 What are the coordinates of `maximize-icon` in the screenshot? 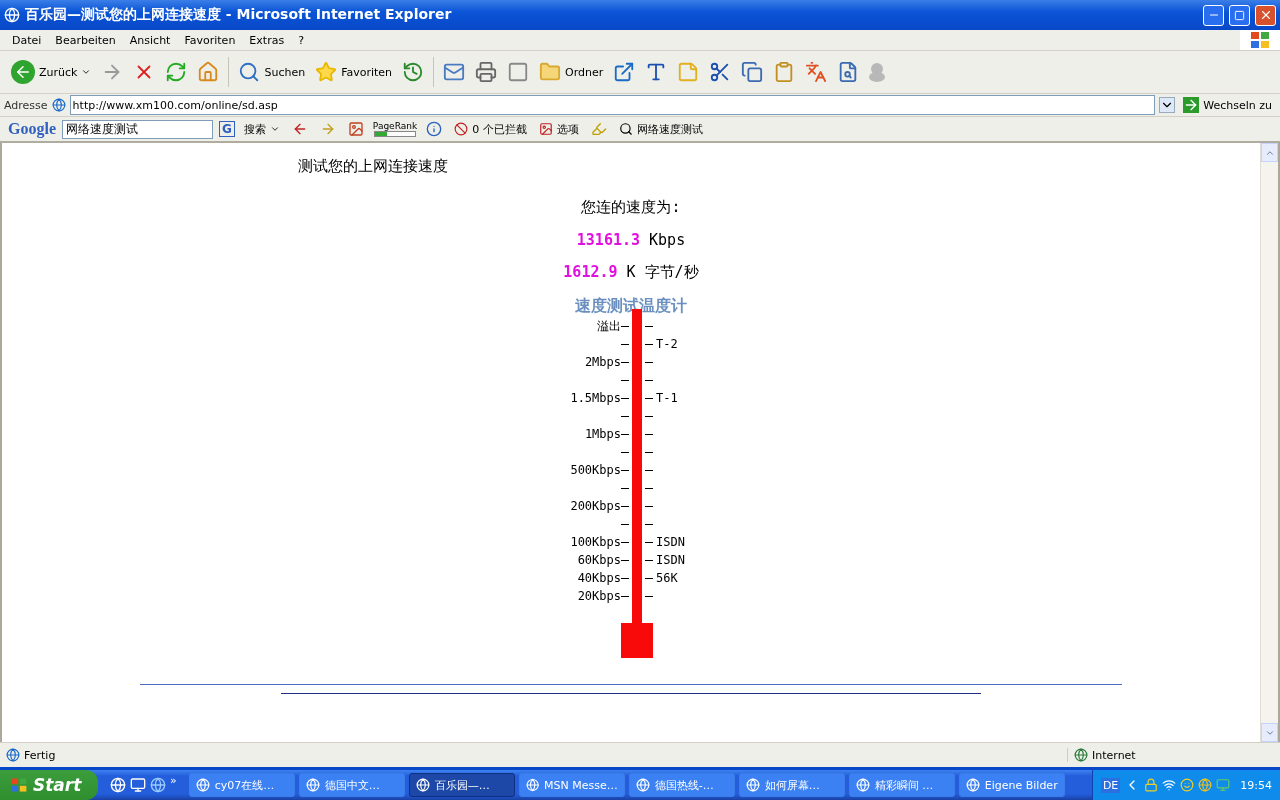 It's located at (1239, 15).